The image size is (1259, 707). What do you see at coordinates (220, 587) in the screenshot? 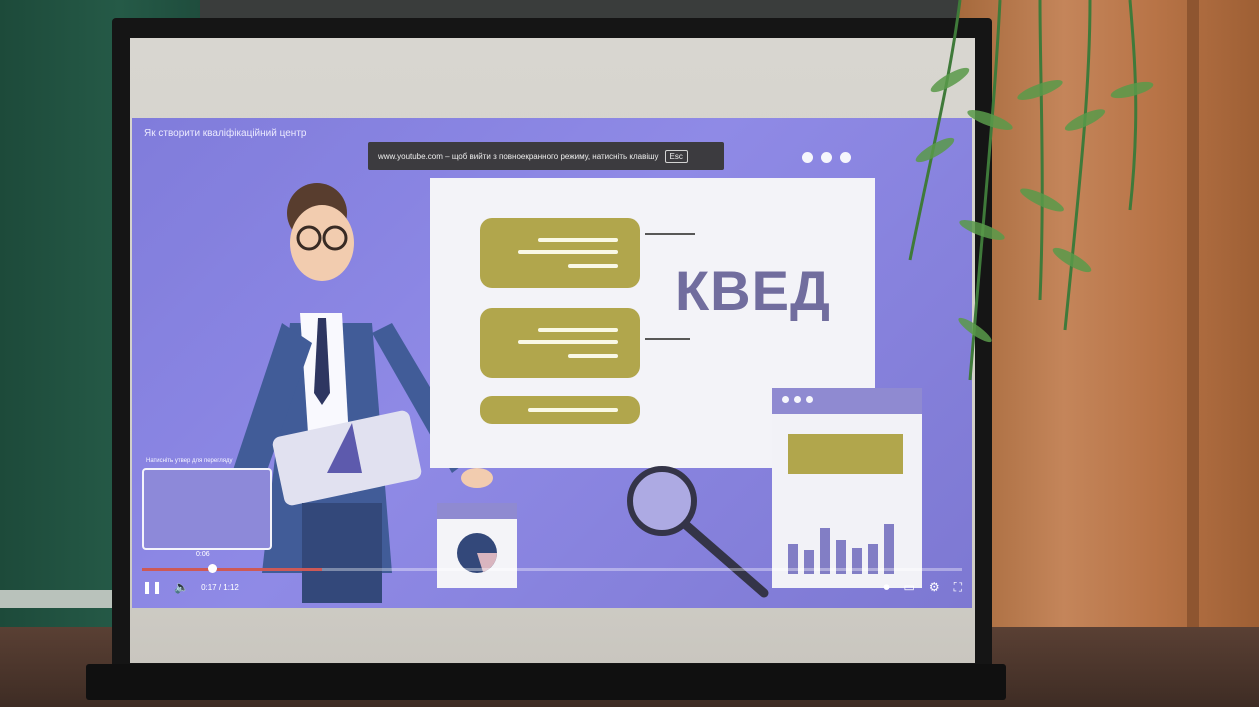
I see `time-display: 0:17 / 1:12` at bounding box center [220, 587].